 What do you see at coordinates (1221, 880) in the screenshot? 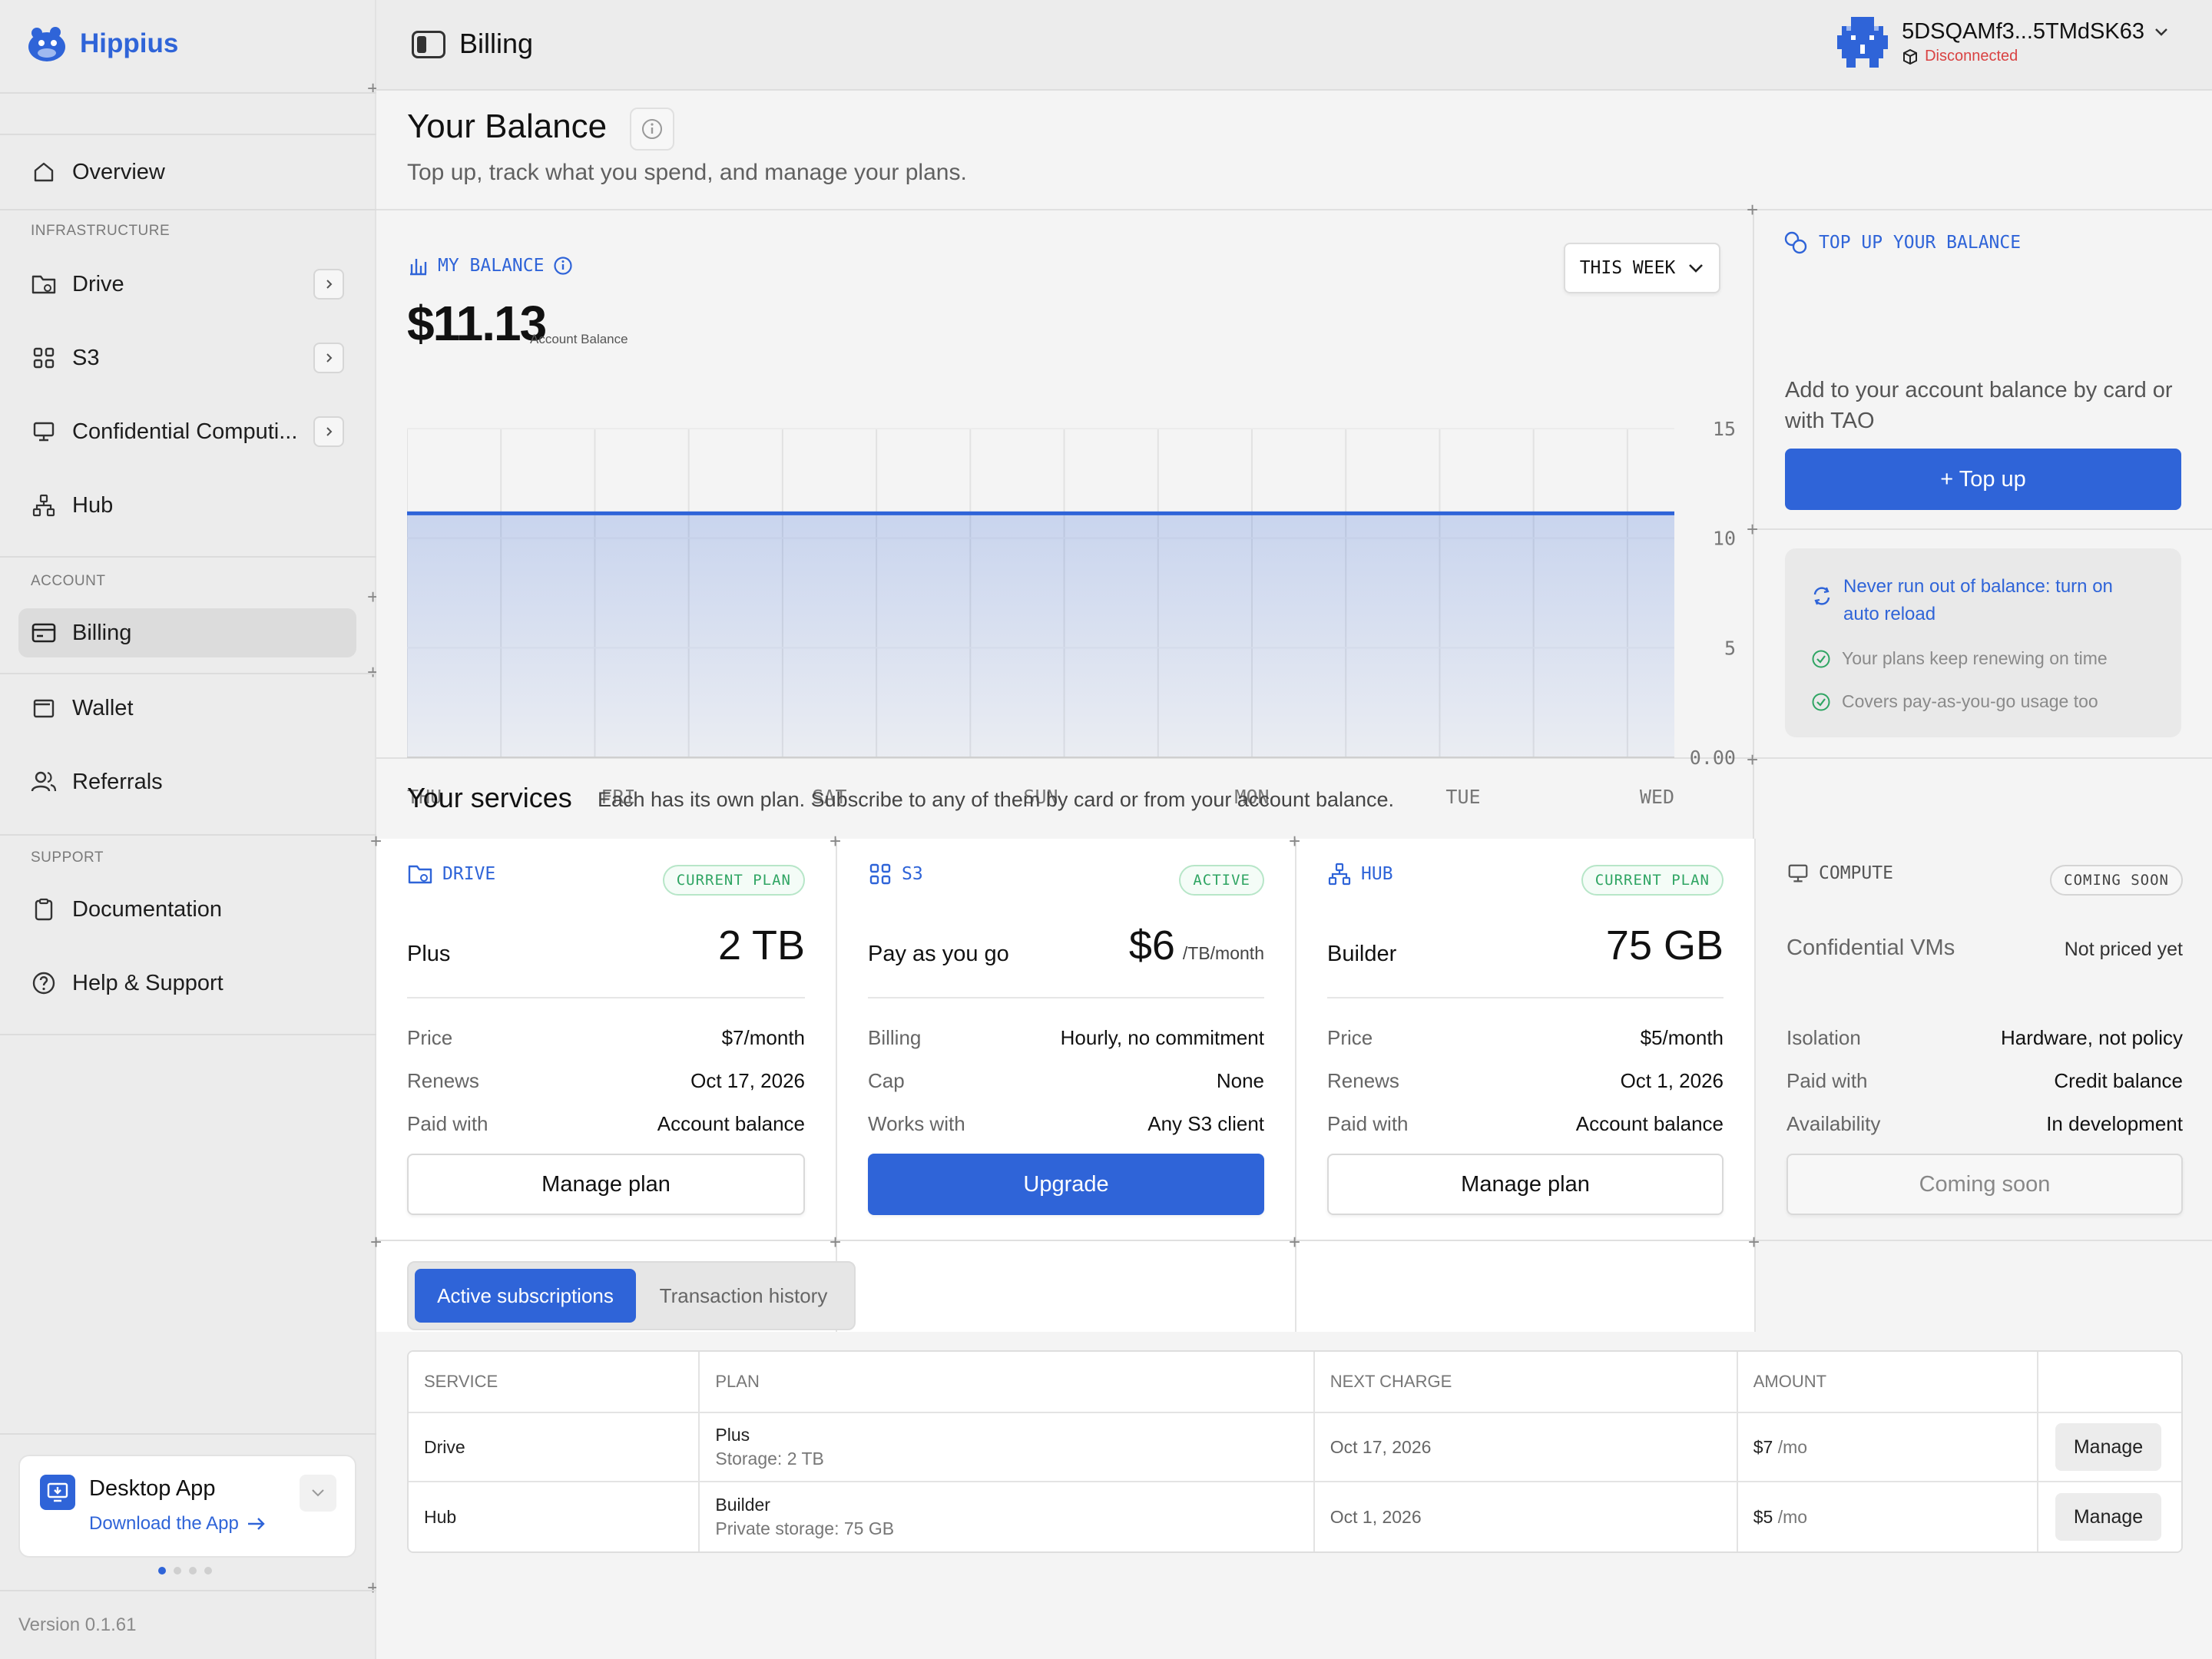
I see `status-badge: ACTIVE` at bounding box center [1221, 880].